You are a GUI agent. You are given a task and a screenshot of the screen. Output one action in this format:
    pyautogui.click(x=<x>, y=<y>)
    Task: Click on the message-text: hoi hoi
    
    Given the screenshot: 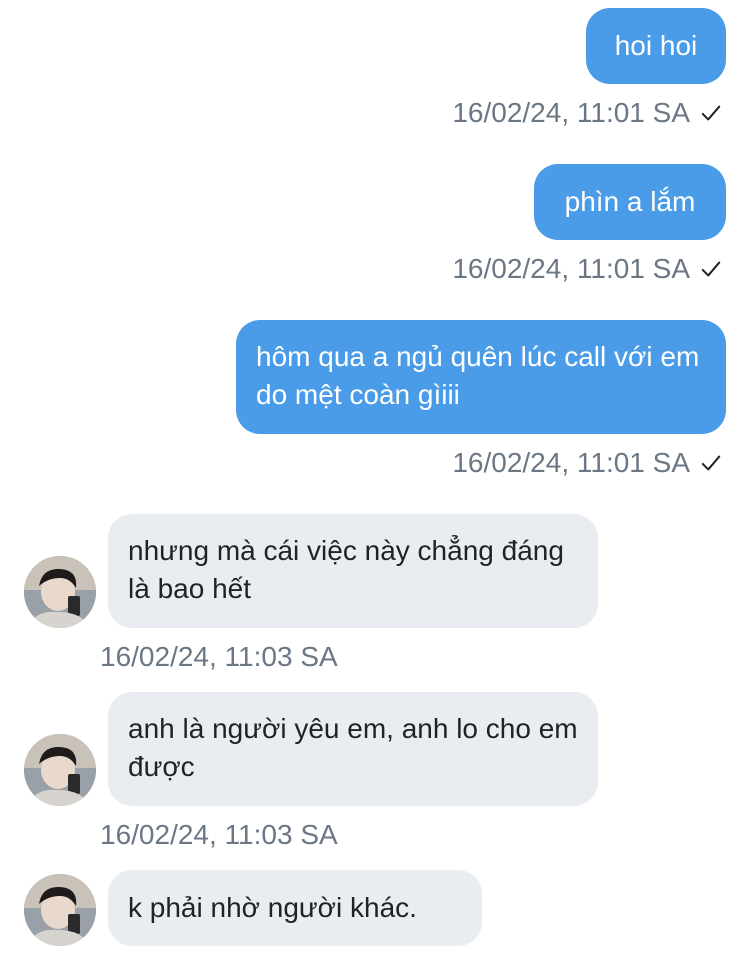 What is the action you would take?
    pyautogui.click(x=656, y=45)
    